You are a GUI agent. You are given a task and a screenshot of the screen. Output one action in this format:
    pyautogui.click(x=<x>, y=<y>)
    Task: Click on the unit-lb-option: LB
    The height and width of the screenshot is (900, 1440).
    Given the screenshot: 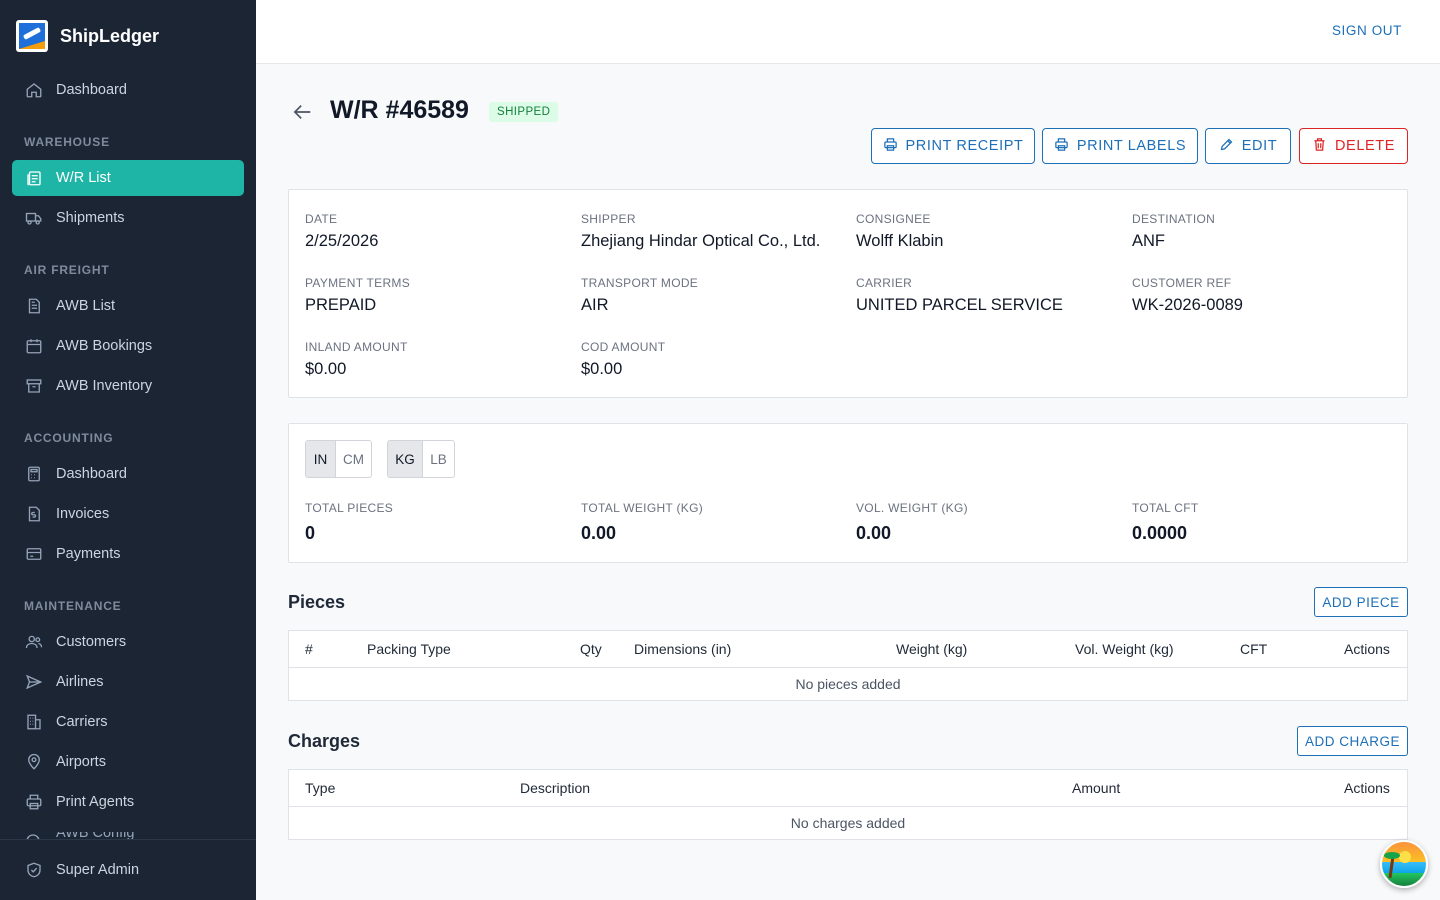 What is the action you would take?
    pyautogui.click(x=438, y=459)
    